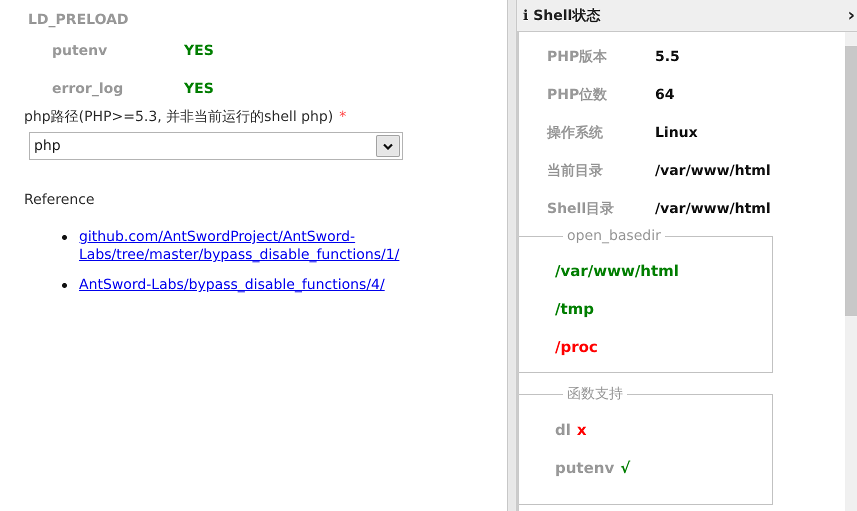  Describe the element at coordinates (676, 133) in the screenshot. I see `info-value: Linux` at that location.